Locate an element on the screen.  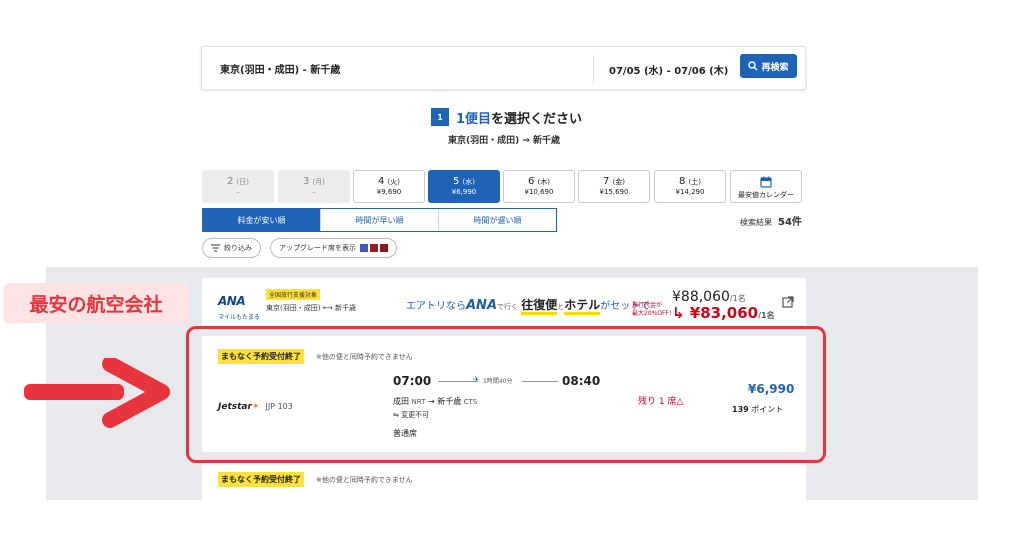
result-number: 54件 is located at coordinates (790, 222).